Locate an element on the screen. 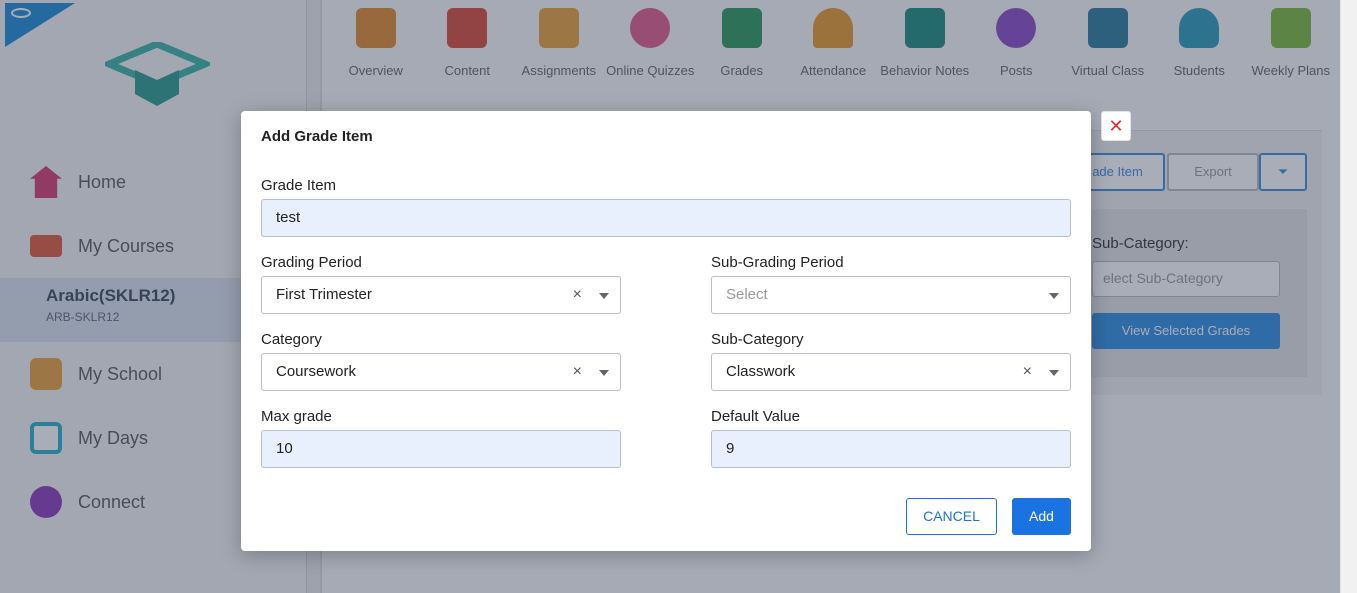 The image size is (1357, 593). category-value: Coursework is located at coordinates (316, 371).